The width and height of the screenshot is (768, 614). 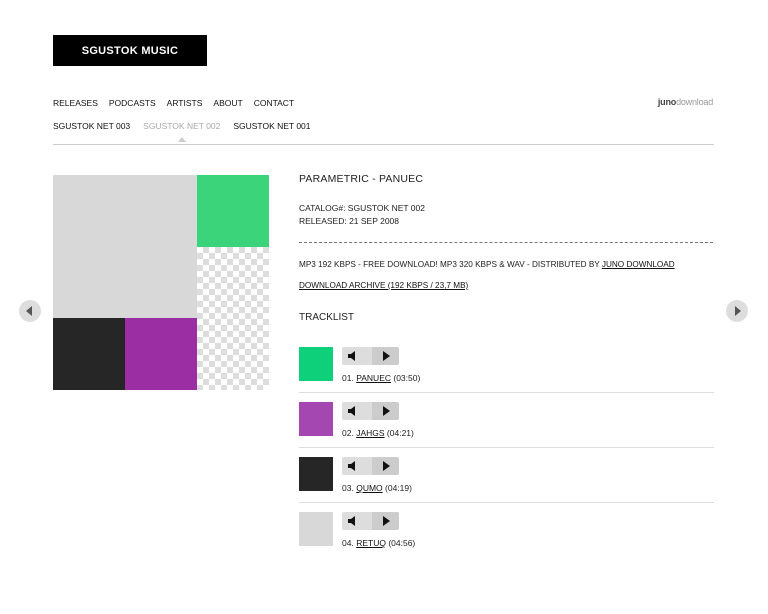 I want to click on track-label: 04. RETUQ (04:56), so click(x=378, y=543).